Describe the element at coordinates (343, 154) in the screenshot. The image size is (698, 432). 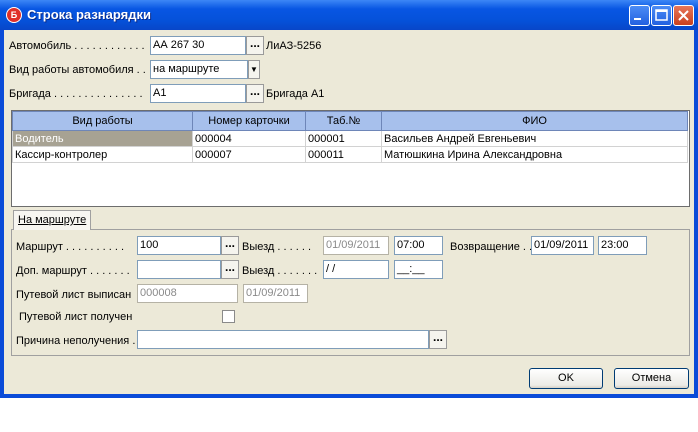
I see `table-cell: 000011` at that location.